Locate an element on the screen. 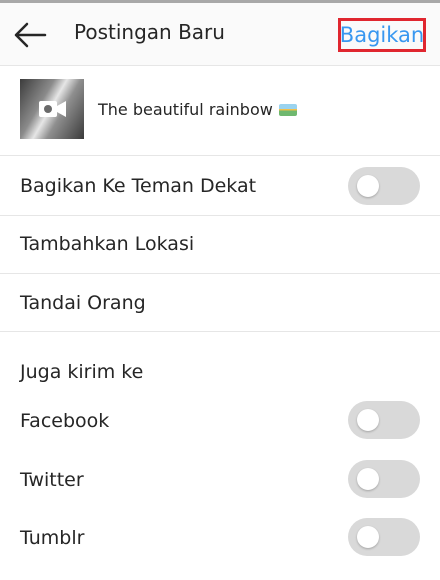  post-caption: The beautiful rainbow is located at coordinates (197, 109).